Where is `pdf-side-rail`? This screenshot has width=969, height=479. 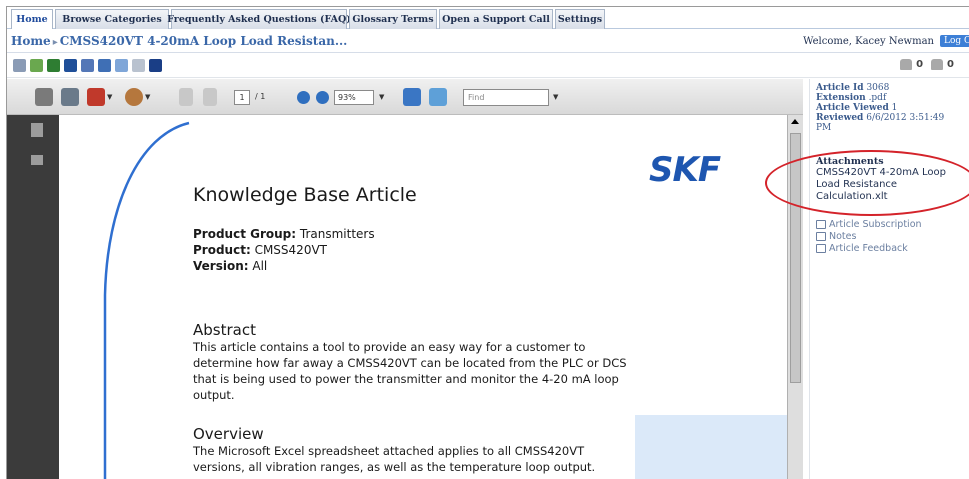
pdf-side-rail is located at coordinates (33, 297).